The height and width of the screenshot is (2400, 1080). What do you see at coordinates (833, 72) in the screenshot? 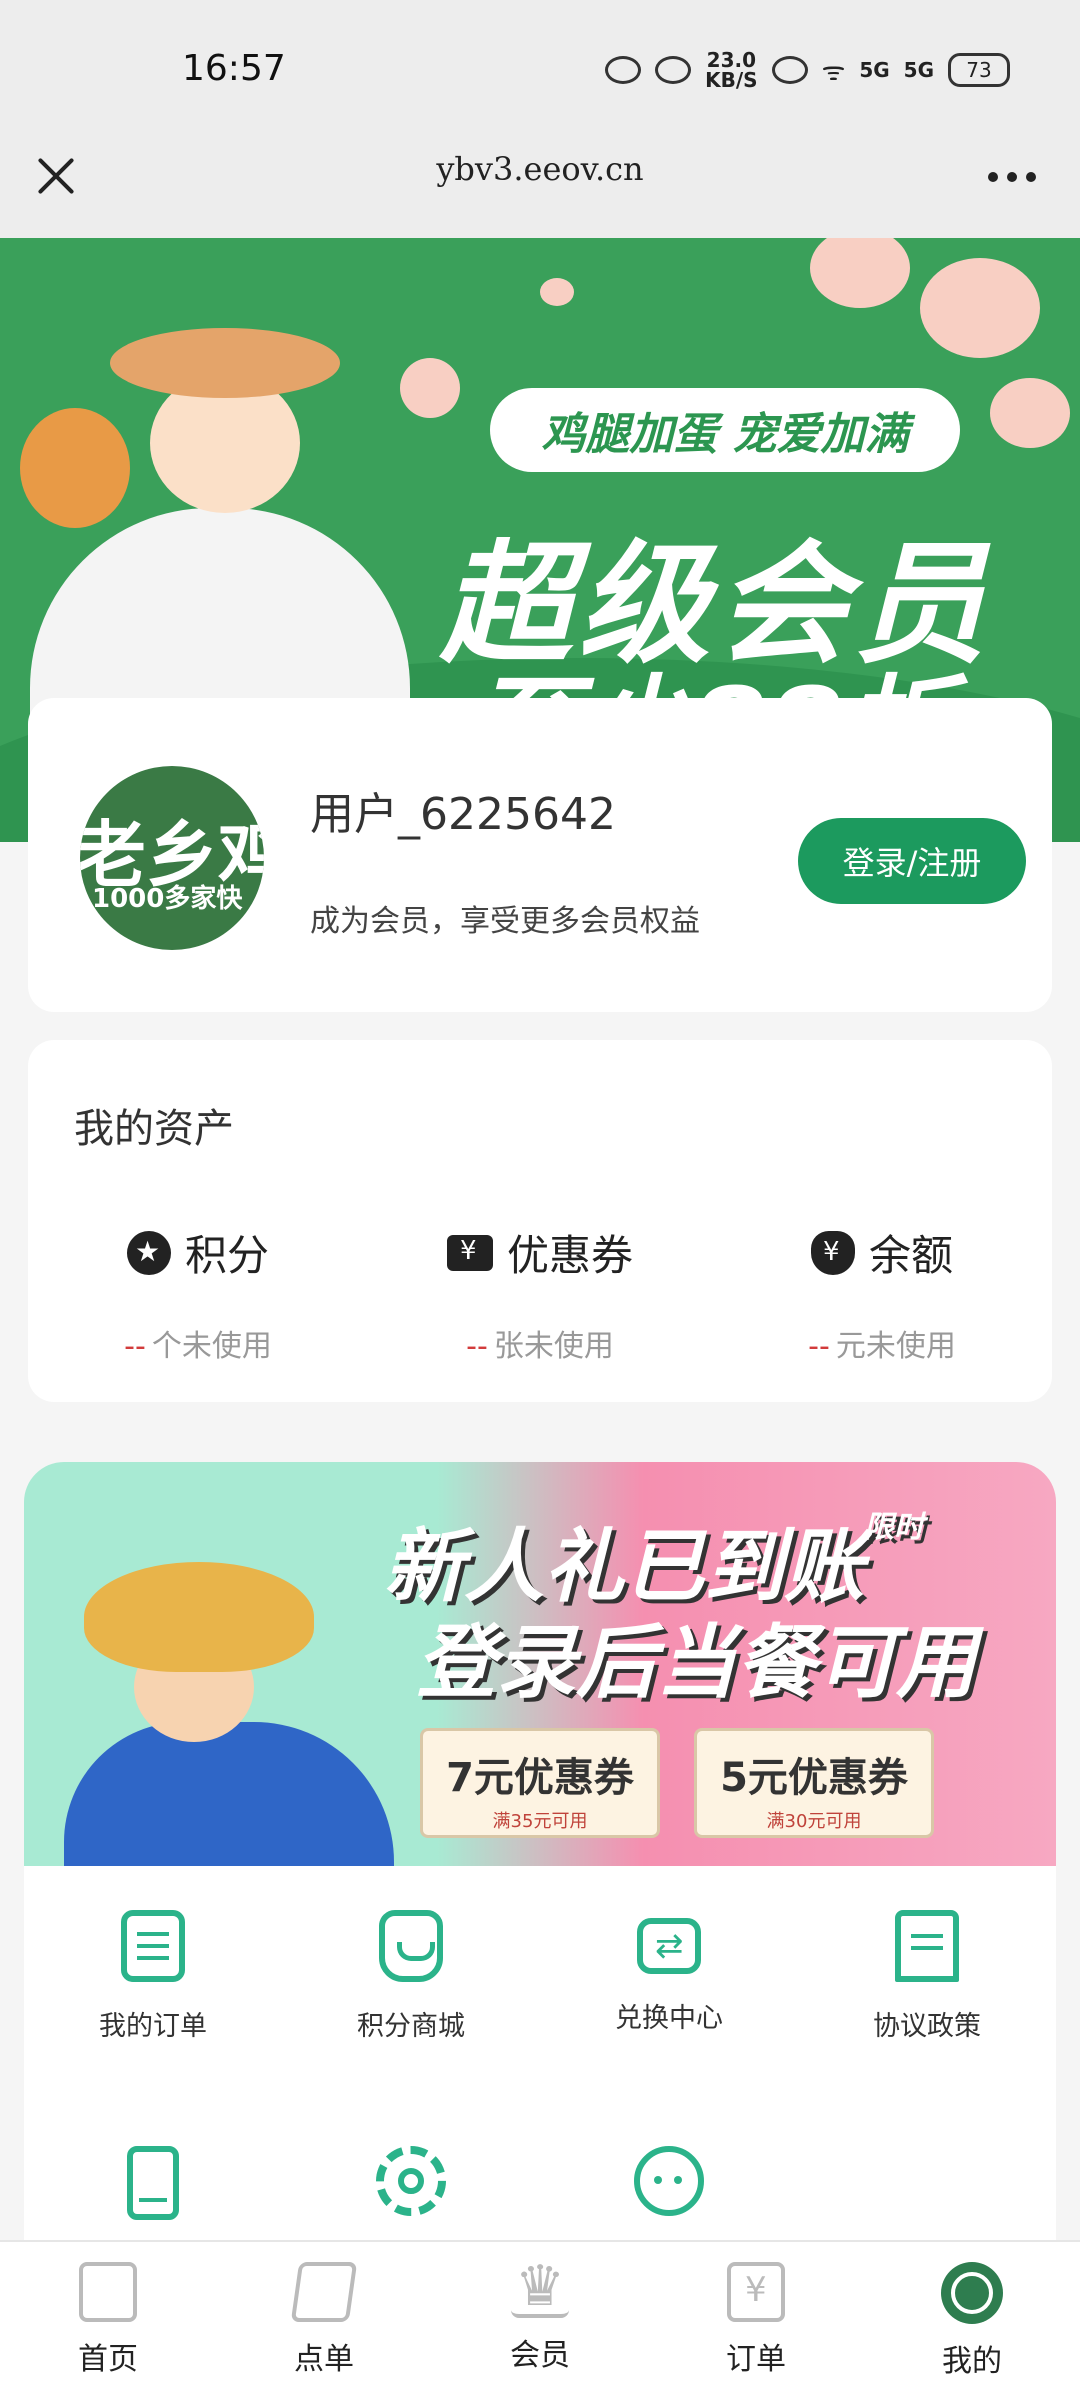
I see `wifi-icon: ᯤ` at bounding box center [833, 72].